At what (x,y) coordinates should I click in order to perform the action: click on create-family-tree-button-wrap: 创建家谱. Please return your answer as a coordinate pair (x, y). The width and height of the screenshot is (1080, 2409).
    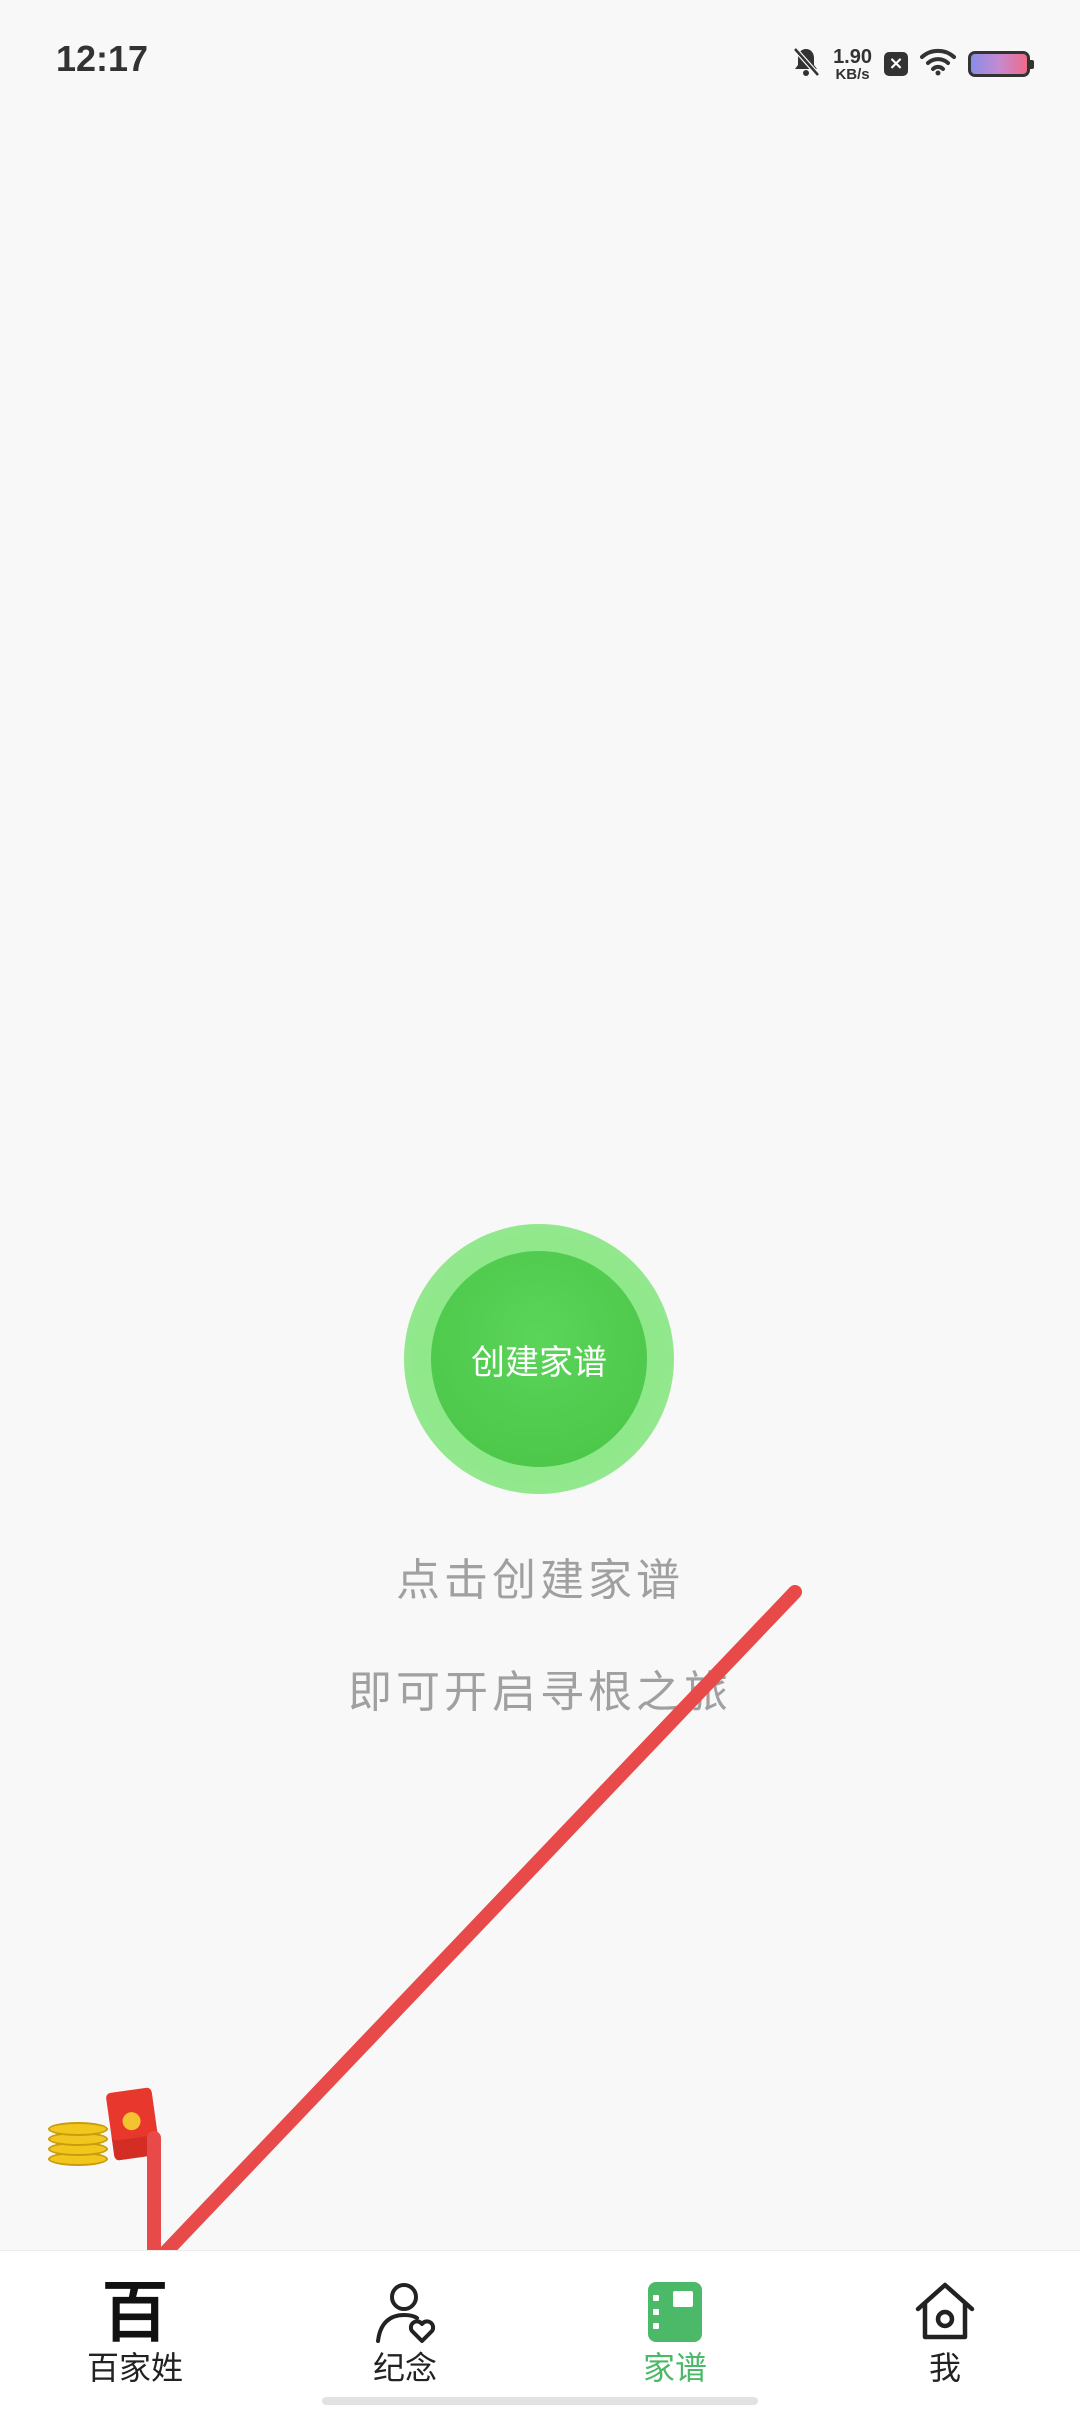
    Looking at the image, I should click on (539, 1359).